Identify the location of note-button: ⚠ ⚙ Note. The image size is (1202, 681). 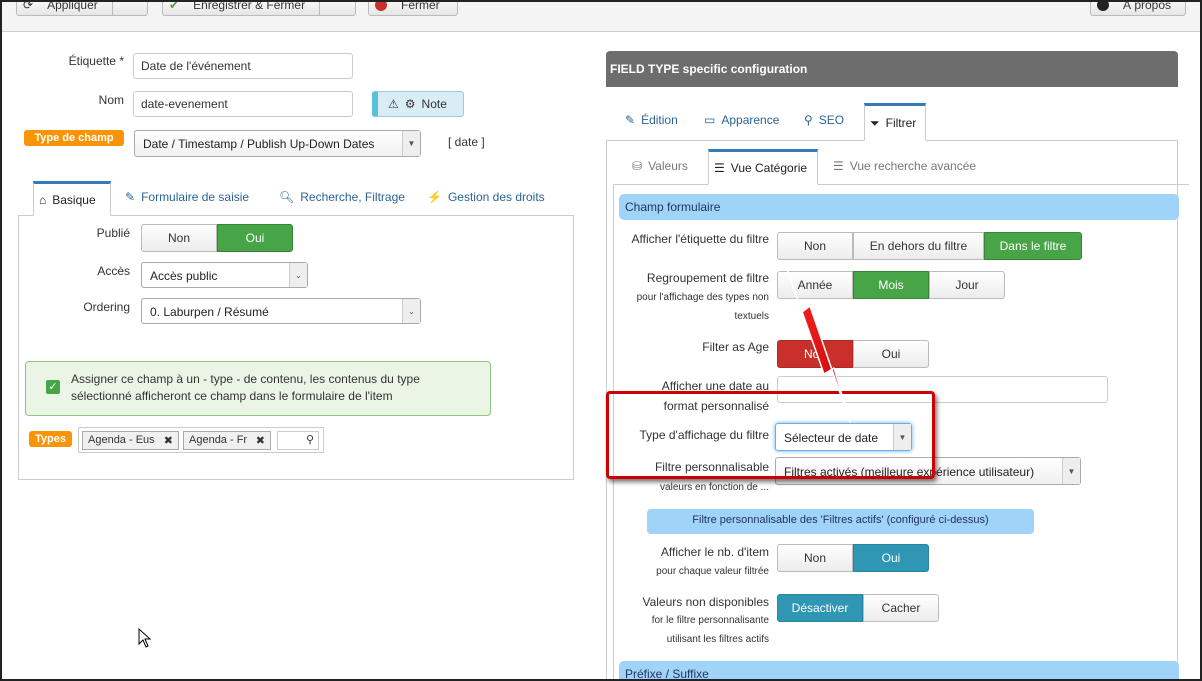
(418, 104).